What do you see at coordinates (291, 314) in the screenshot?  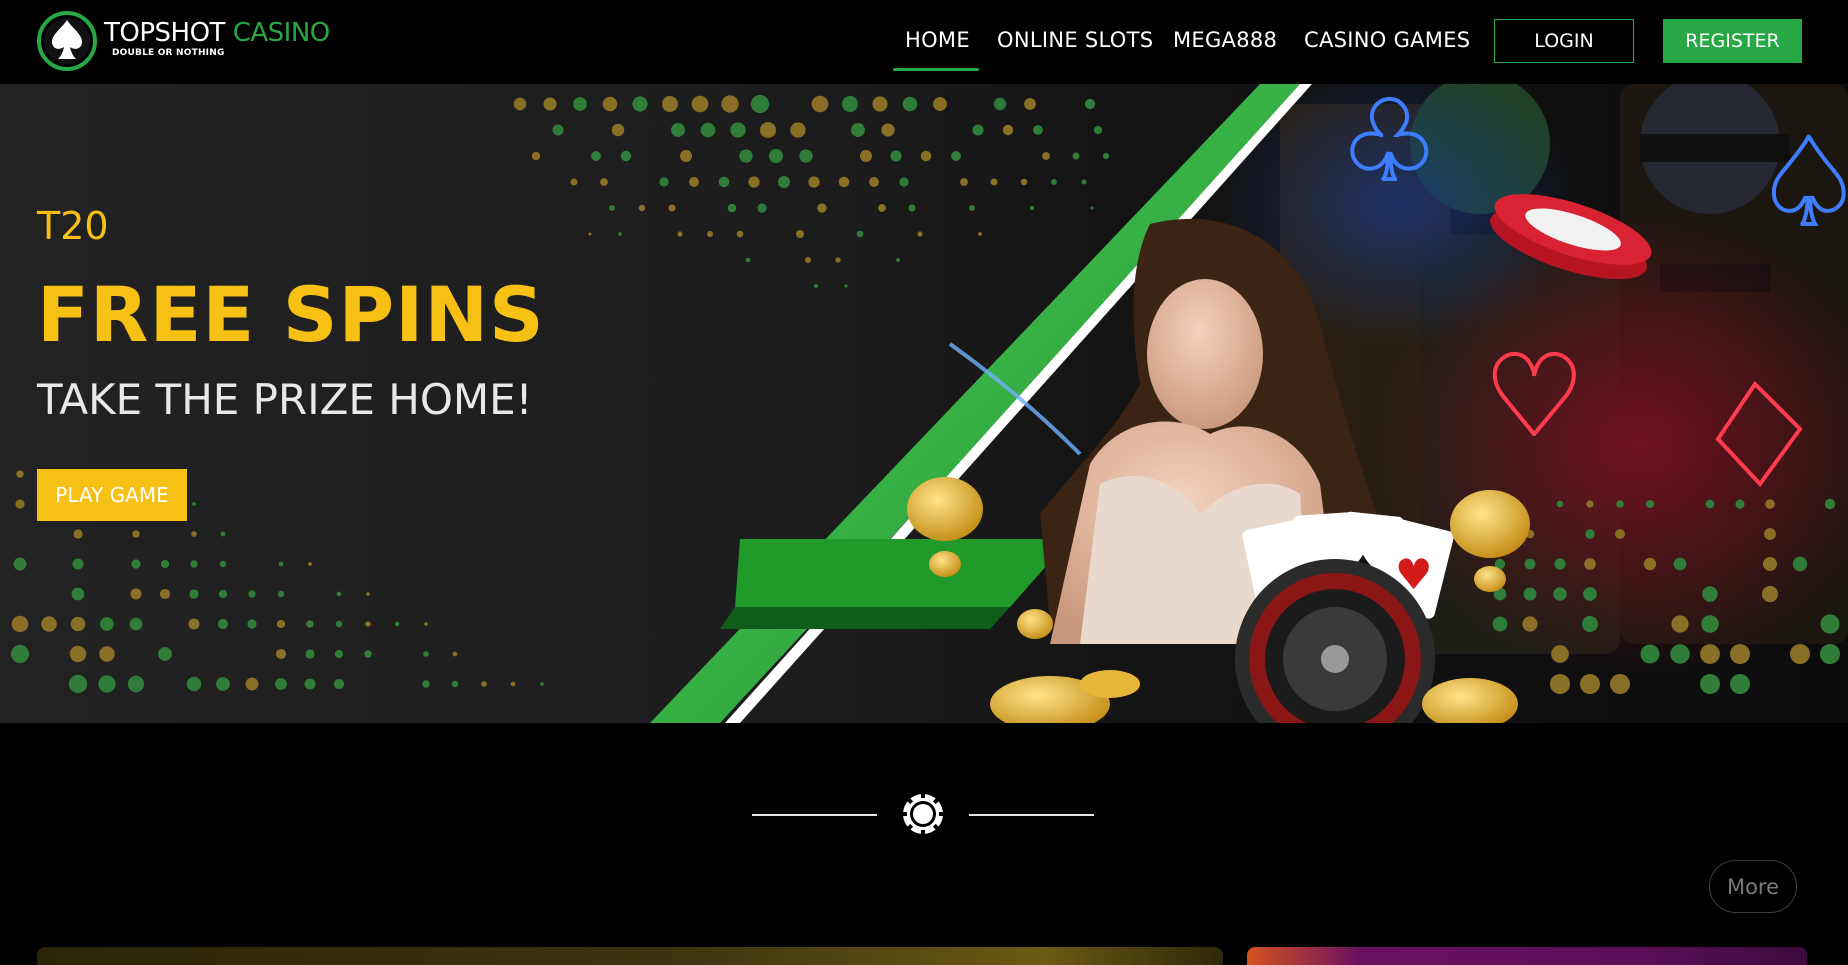 I see `hero-title: FREE SPINS` at bounding box center [291, 314].